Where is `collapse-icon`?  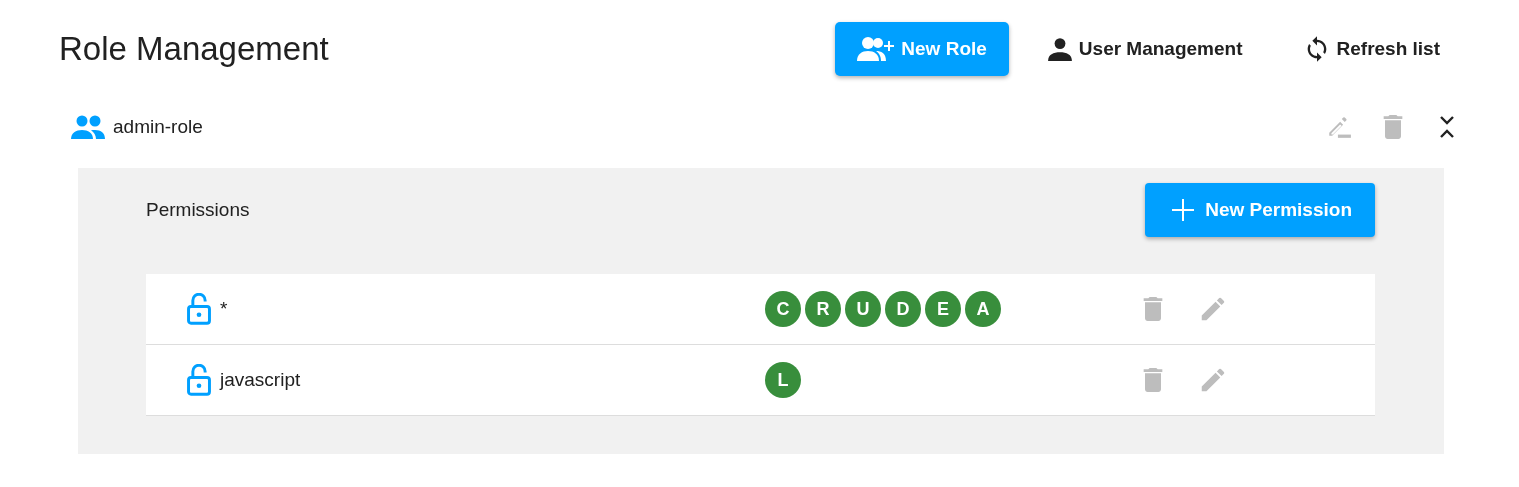
collapse-icon is located at coordinates (1447, 127).